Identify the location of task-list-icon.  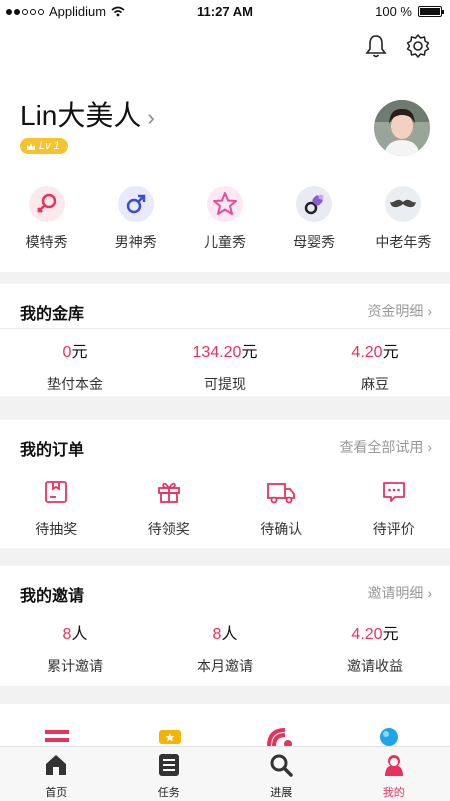
(169, 765).